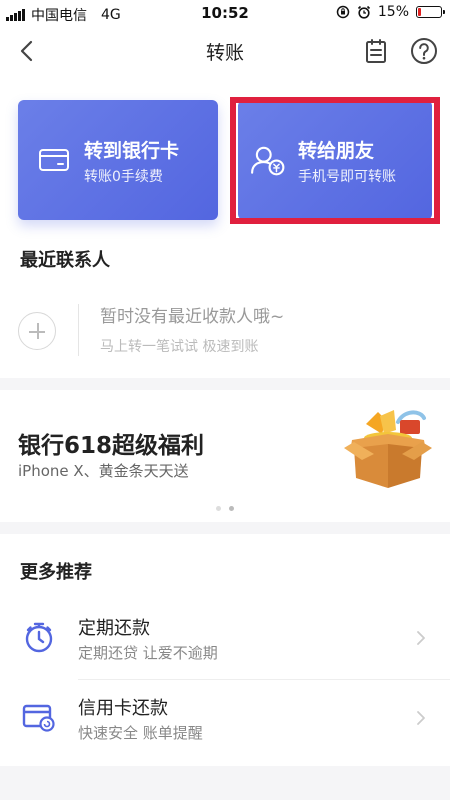  I want to click on banner-subtitle: iPhone X、黄金条天天送, so click(103, 471).